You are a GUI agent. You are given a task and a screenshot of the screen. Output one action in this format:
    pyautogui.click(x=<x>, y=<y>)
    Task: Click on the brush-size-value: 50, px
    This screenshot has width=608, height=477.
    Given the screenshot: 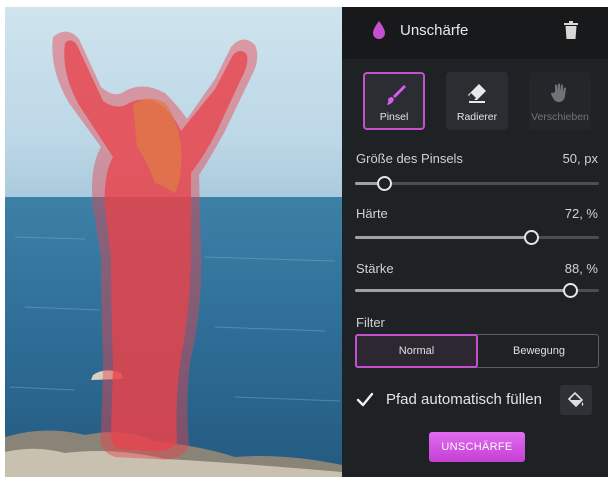 What is the action you would take?
    pyautogui.click(x=580, y=158)
    